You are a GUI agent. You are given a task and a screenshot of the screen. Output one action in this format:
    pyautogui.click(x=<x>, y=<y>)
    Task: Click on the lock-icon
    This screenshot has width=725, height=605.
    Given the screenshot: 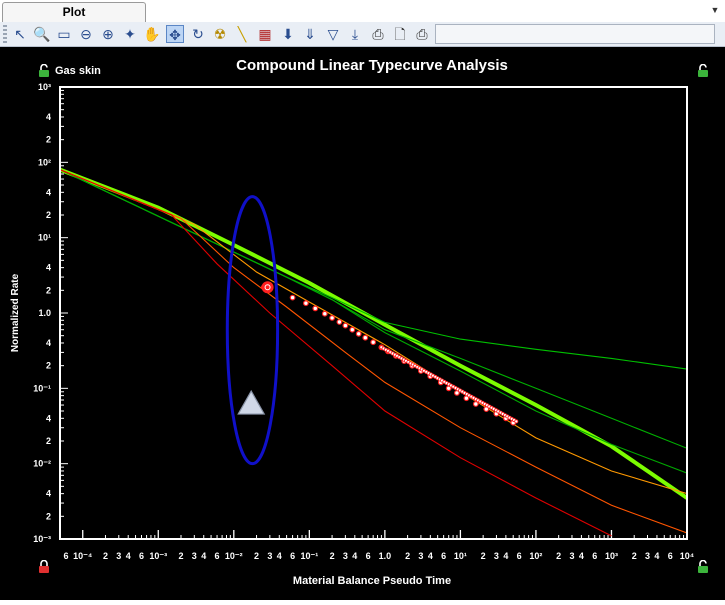 What is the action you would take?
    pyautogui.click(x=44, y=567)
    